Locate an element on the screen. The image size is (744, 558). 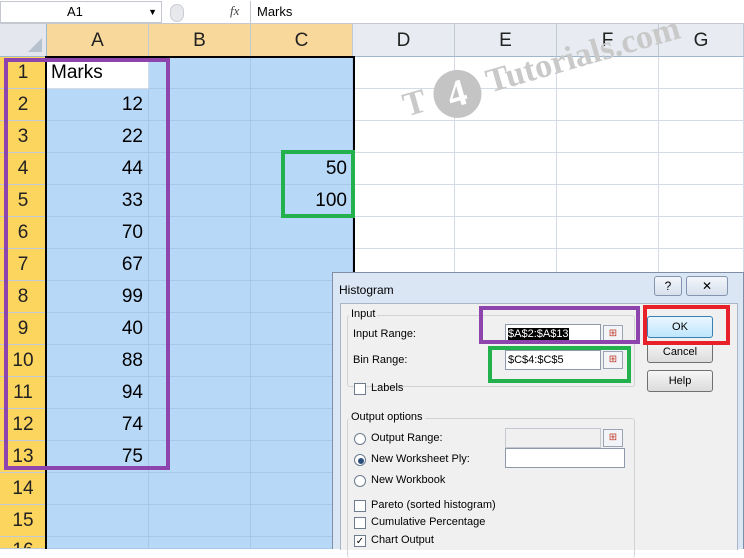
annotation-ok-button is located at coordinates (686, 325).